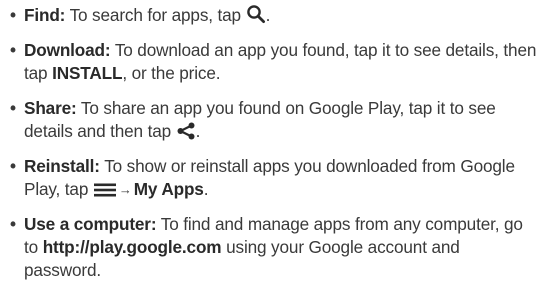 This screenshot has height=305, width=548. What do you see at coordinates (67, 50) in the screenshot?
I see `tip-term: Download:` at bounding box center [67, 50].